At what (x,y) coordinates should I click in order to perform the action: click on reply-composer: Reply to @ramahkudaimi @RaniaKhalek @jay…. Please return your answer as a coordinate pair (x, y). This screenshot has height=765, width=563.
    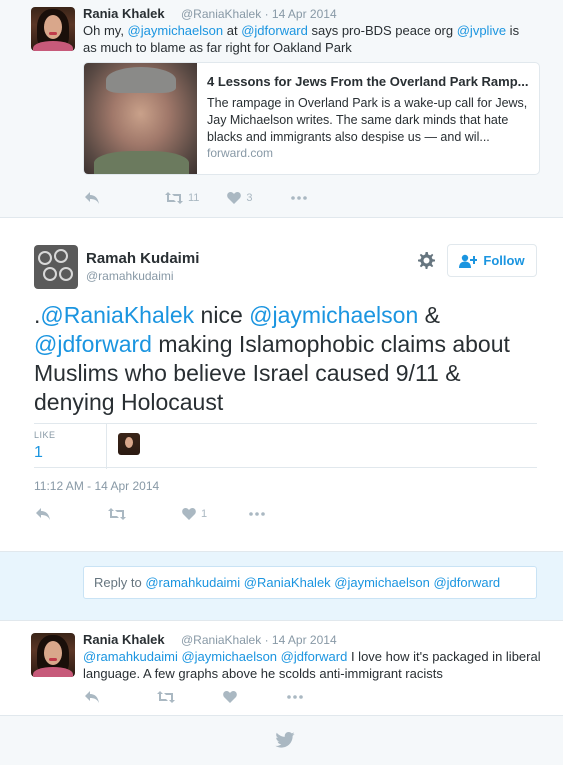
    Looking at the image, I should click on (281, 586).